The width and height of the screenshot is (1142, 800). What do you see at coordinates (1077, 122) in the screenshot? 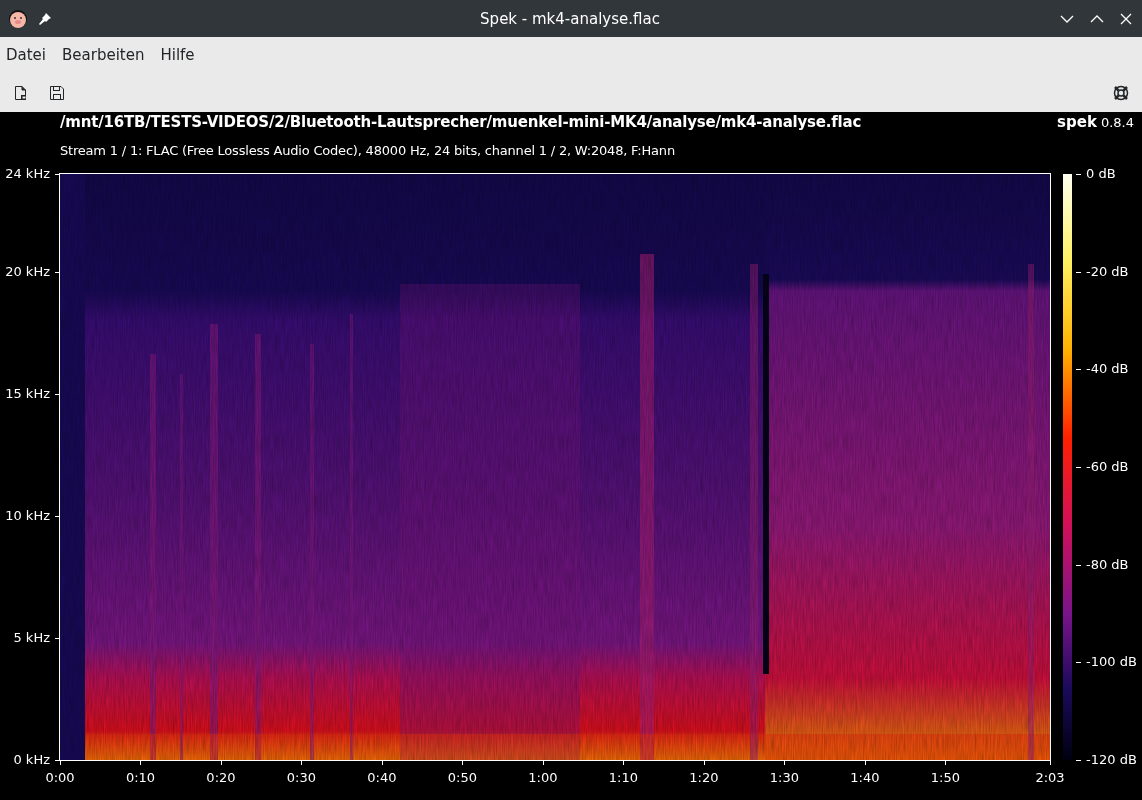
I see `app-name: spek` at bounding box center [1077, 122].